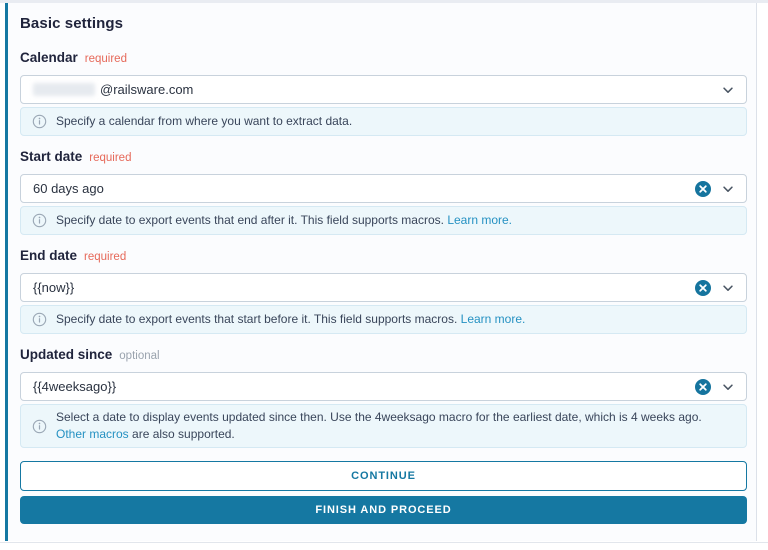  I want to click on calendar-select: @railsware.com, so click(383, 89).